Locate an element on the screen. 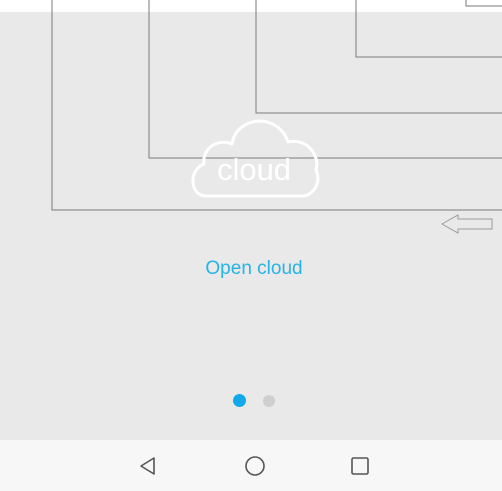 This screenshot has width=502, height=491. page-indicator is located at coordinates (255, 401).